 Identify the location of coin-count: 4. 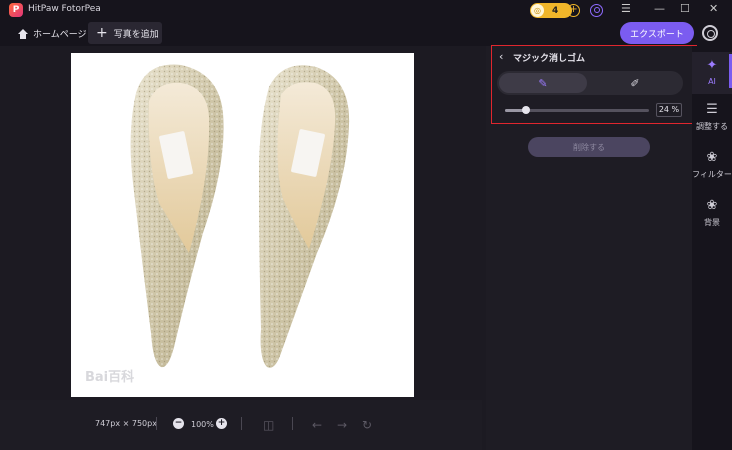
(555, 10).